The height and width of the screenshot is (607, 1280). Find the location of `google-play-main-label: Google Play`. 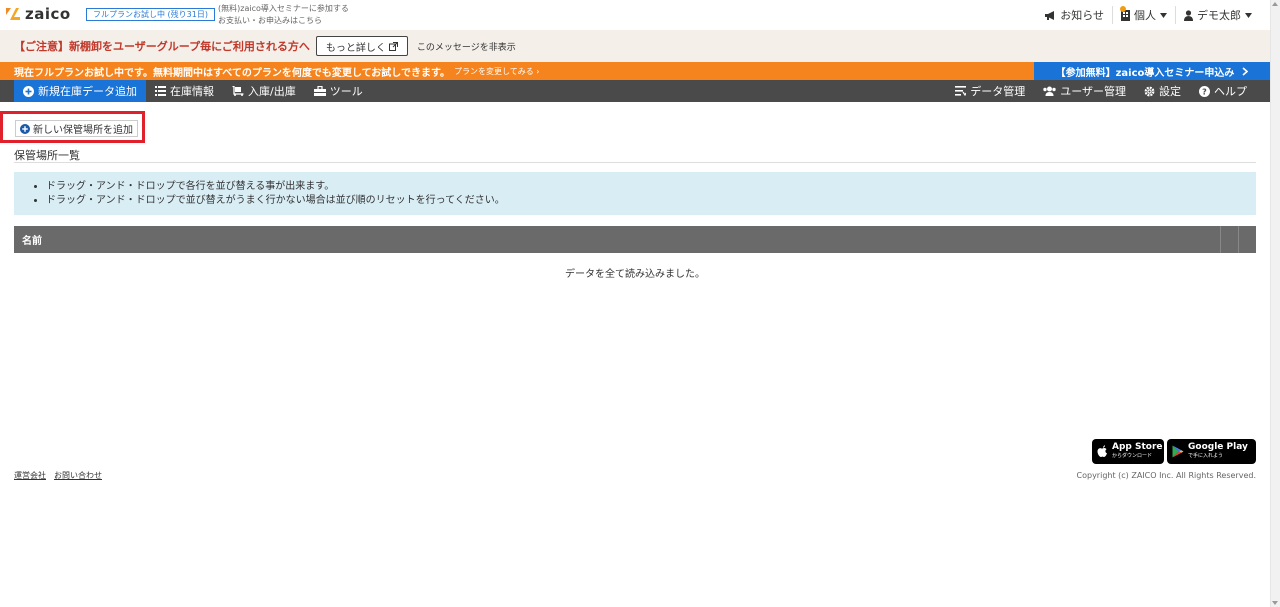

google-play-main-label: Google Play is located at coordinates (1218, 446).